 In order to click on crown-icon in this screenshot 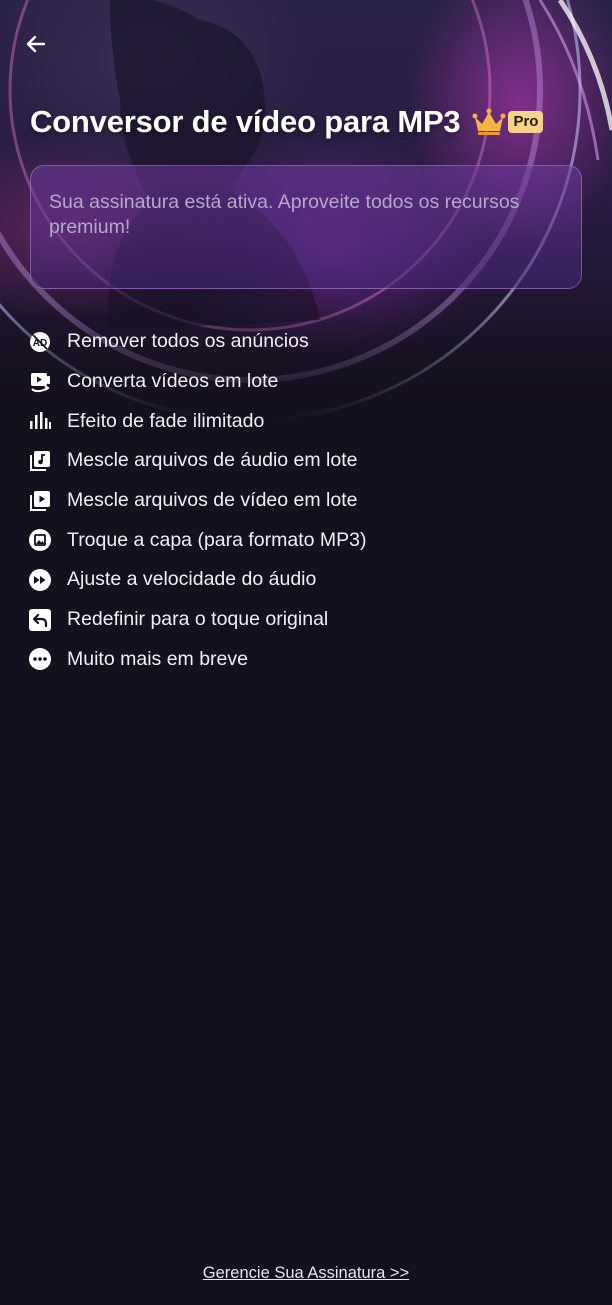, I will do `click(489, 121)`.